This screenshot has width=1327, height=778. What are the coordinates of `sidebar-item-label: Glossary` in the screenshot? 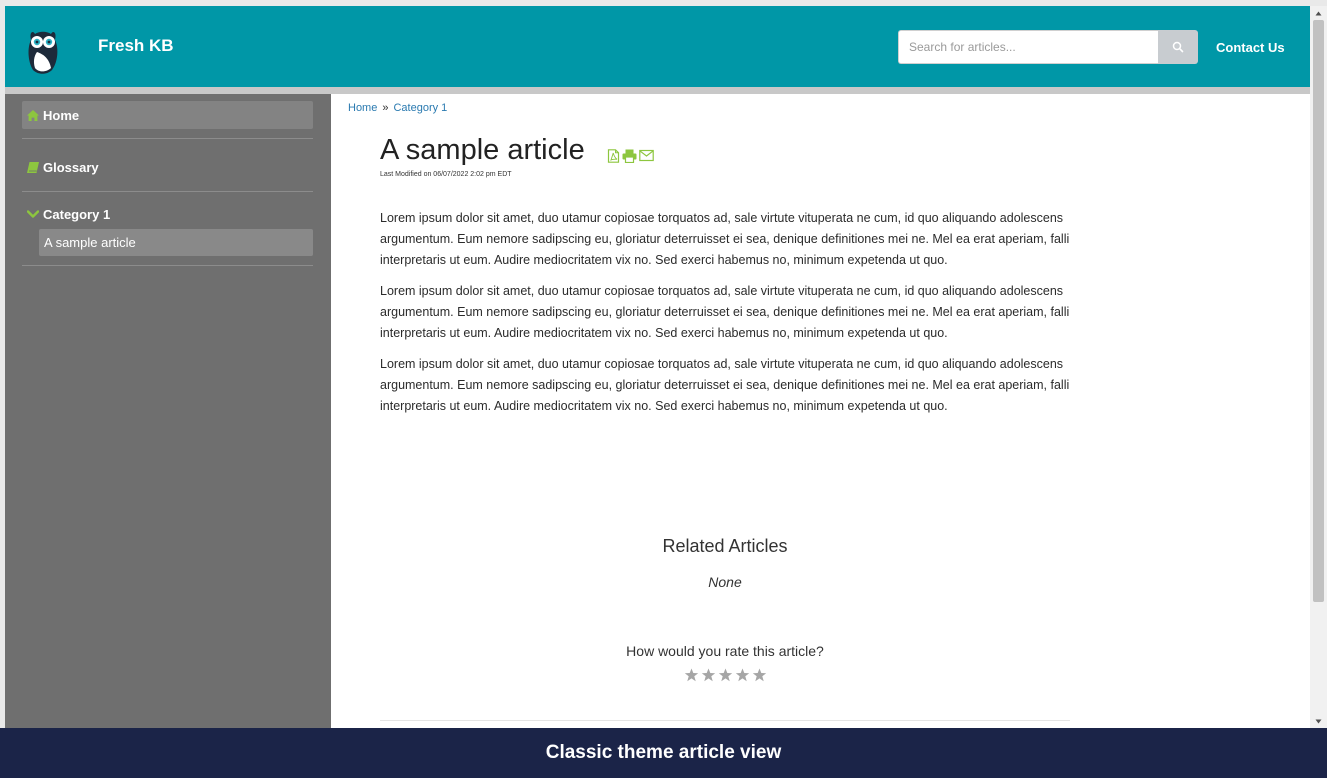 It's located at (71, 167).